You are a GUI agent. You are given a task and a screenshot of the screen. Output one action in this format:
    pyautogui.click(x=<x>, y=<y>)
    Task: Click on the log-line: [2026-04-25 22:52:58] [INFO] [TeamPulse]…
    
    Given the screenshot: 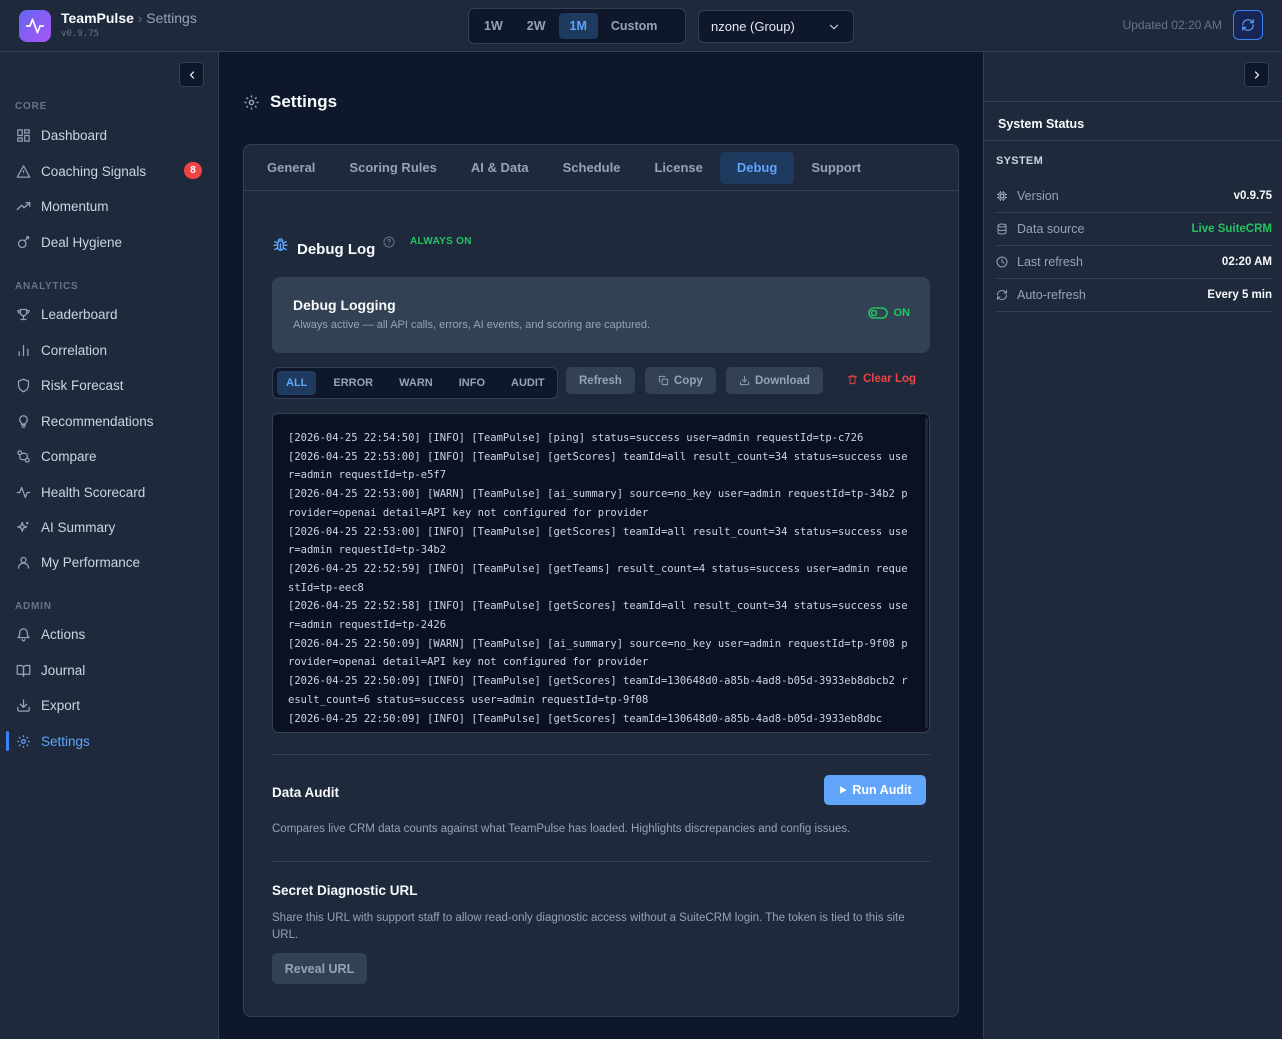 What is the action you would take?
    pyautogui.click(x=598, y=616)
    